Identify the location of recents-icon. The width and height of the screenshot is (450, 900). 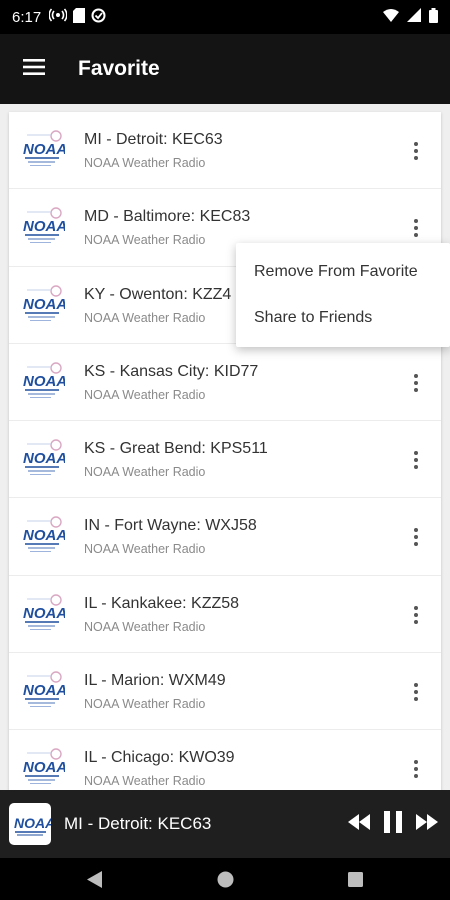
(355, 879).